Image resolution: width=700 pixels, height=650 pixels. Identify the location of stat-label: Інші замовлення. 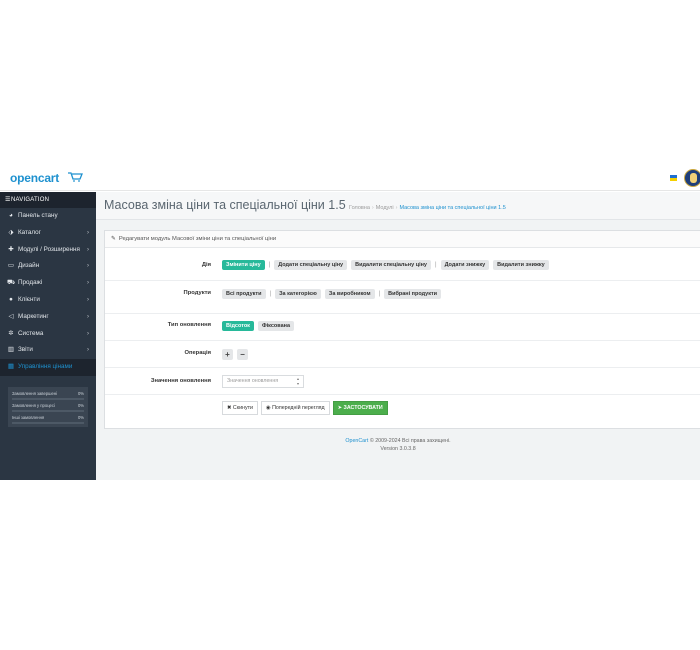
(28, 417).